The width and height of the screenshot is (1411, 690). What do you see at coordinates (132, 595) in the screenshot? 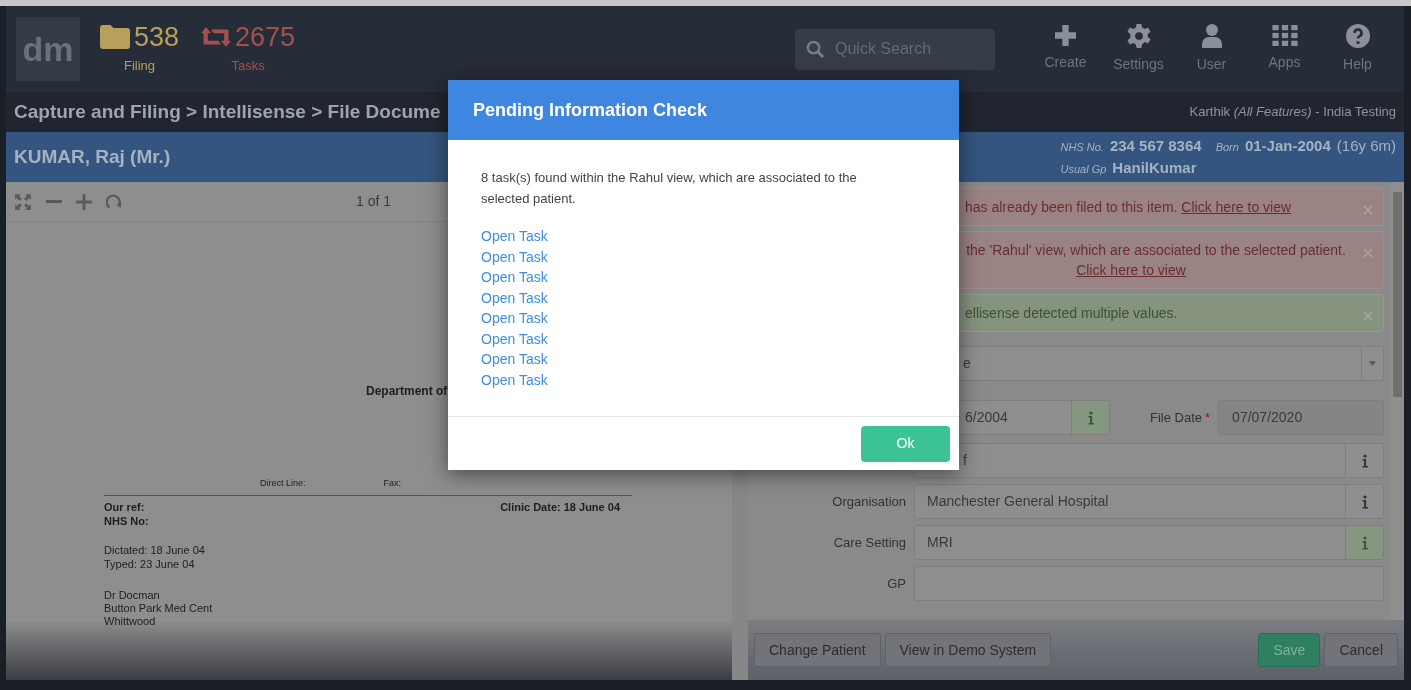
I see `address-line: Dr Docman` at bounding box center [132, 595].